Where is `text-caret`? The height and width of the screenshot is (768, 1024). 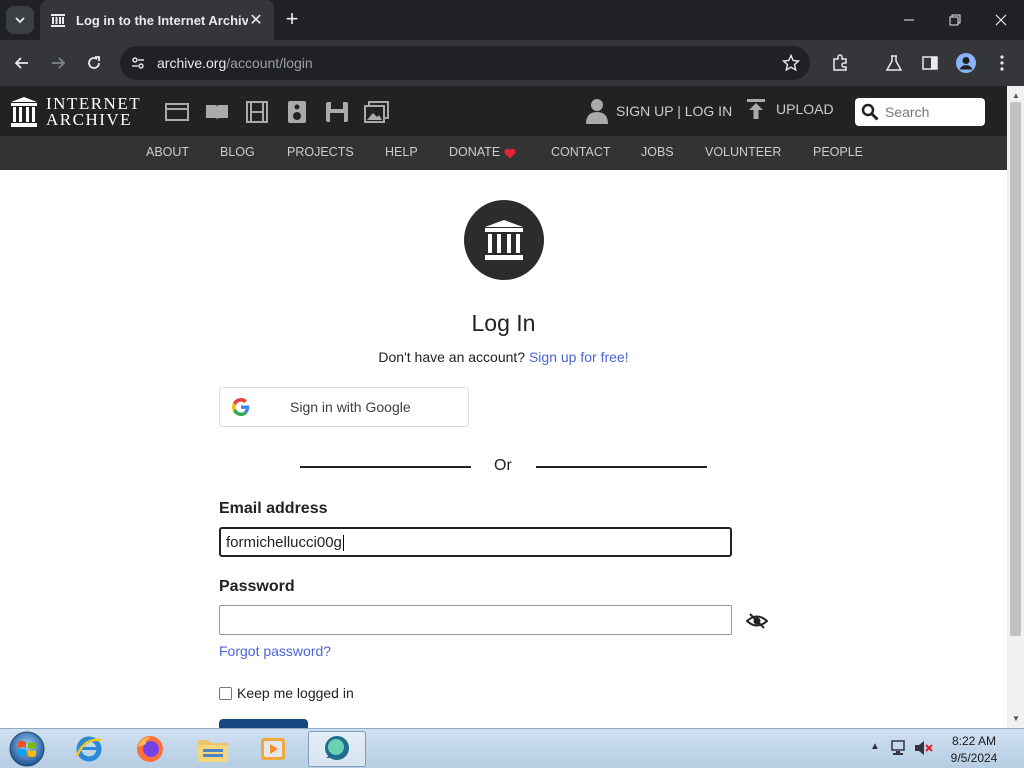
text-caret is located at coordinates (343, 543).